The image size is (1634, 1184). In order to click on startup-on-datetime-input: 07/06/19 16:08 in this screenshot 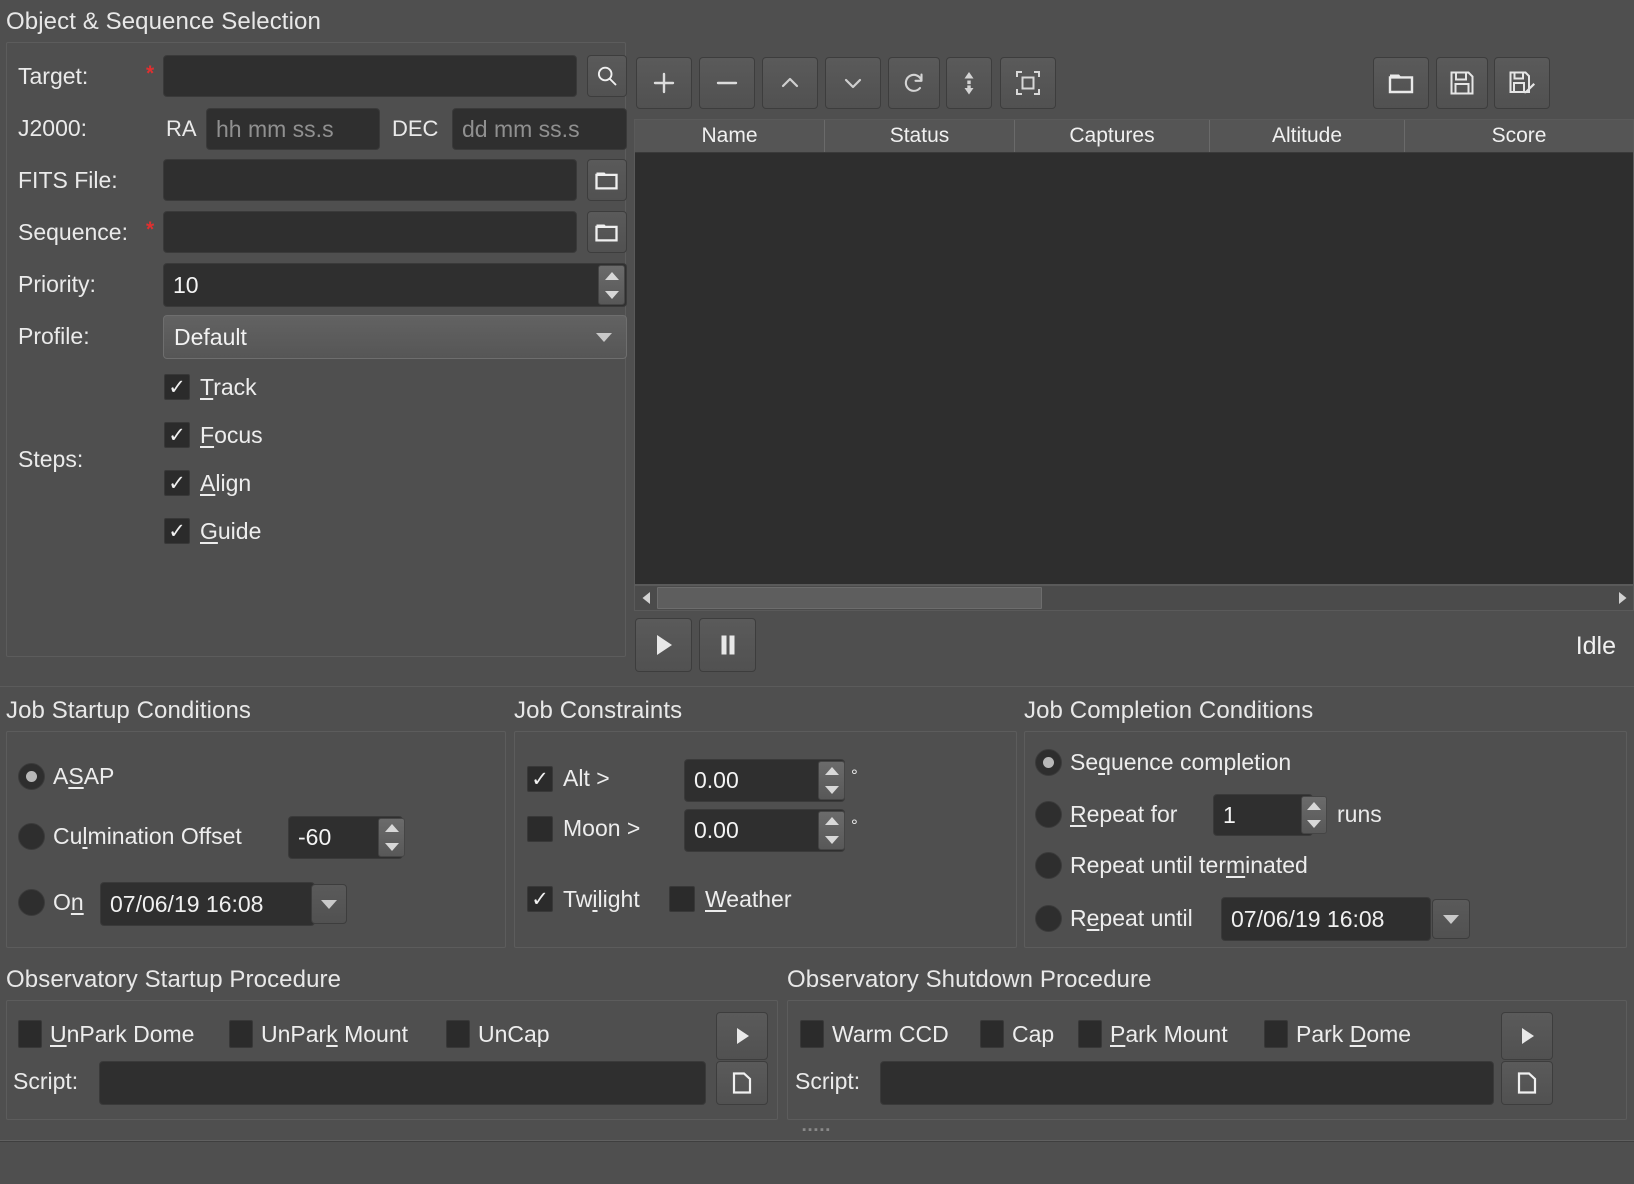, I will do `click(207, 904)`.